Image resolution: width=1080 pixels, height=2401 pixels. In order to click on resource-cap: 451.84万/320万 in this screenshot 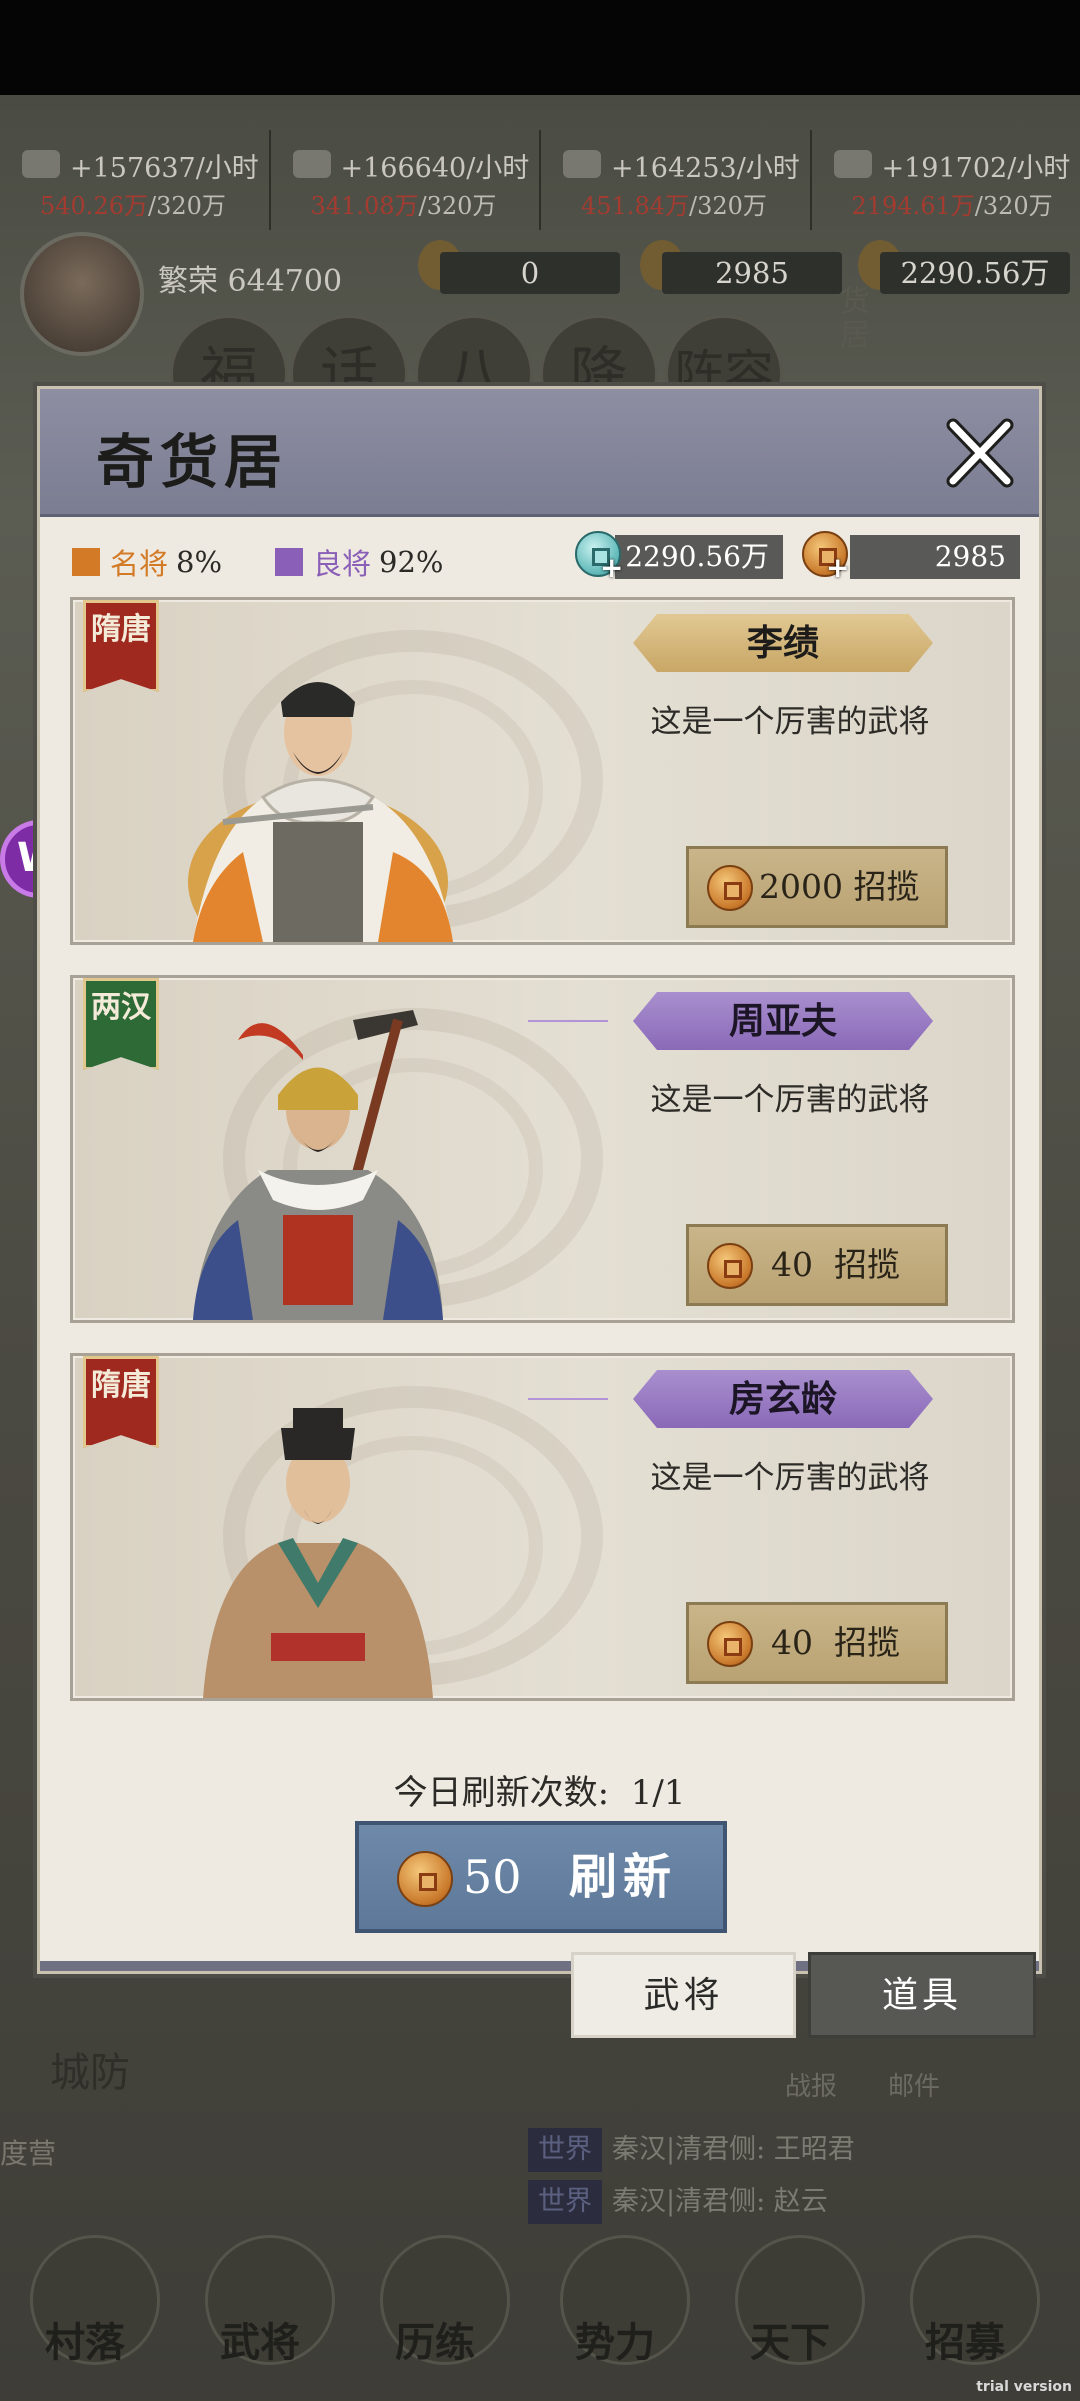, I will do `click(674, 206)`.